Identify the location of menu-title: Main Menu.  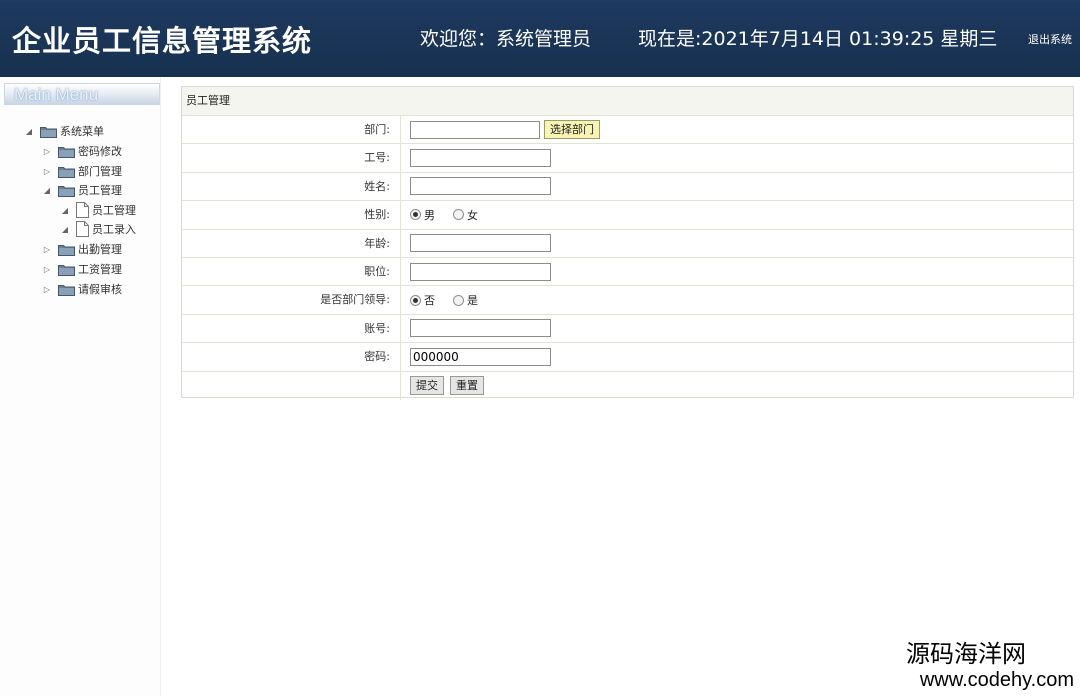
(56, 94).